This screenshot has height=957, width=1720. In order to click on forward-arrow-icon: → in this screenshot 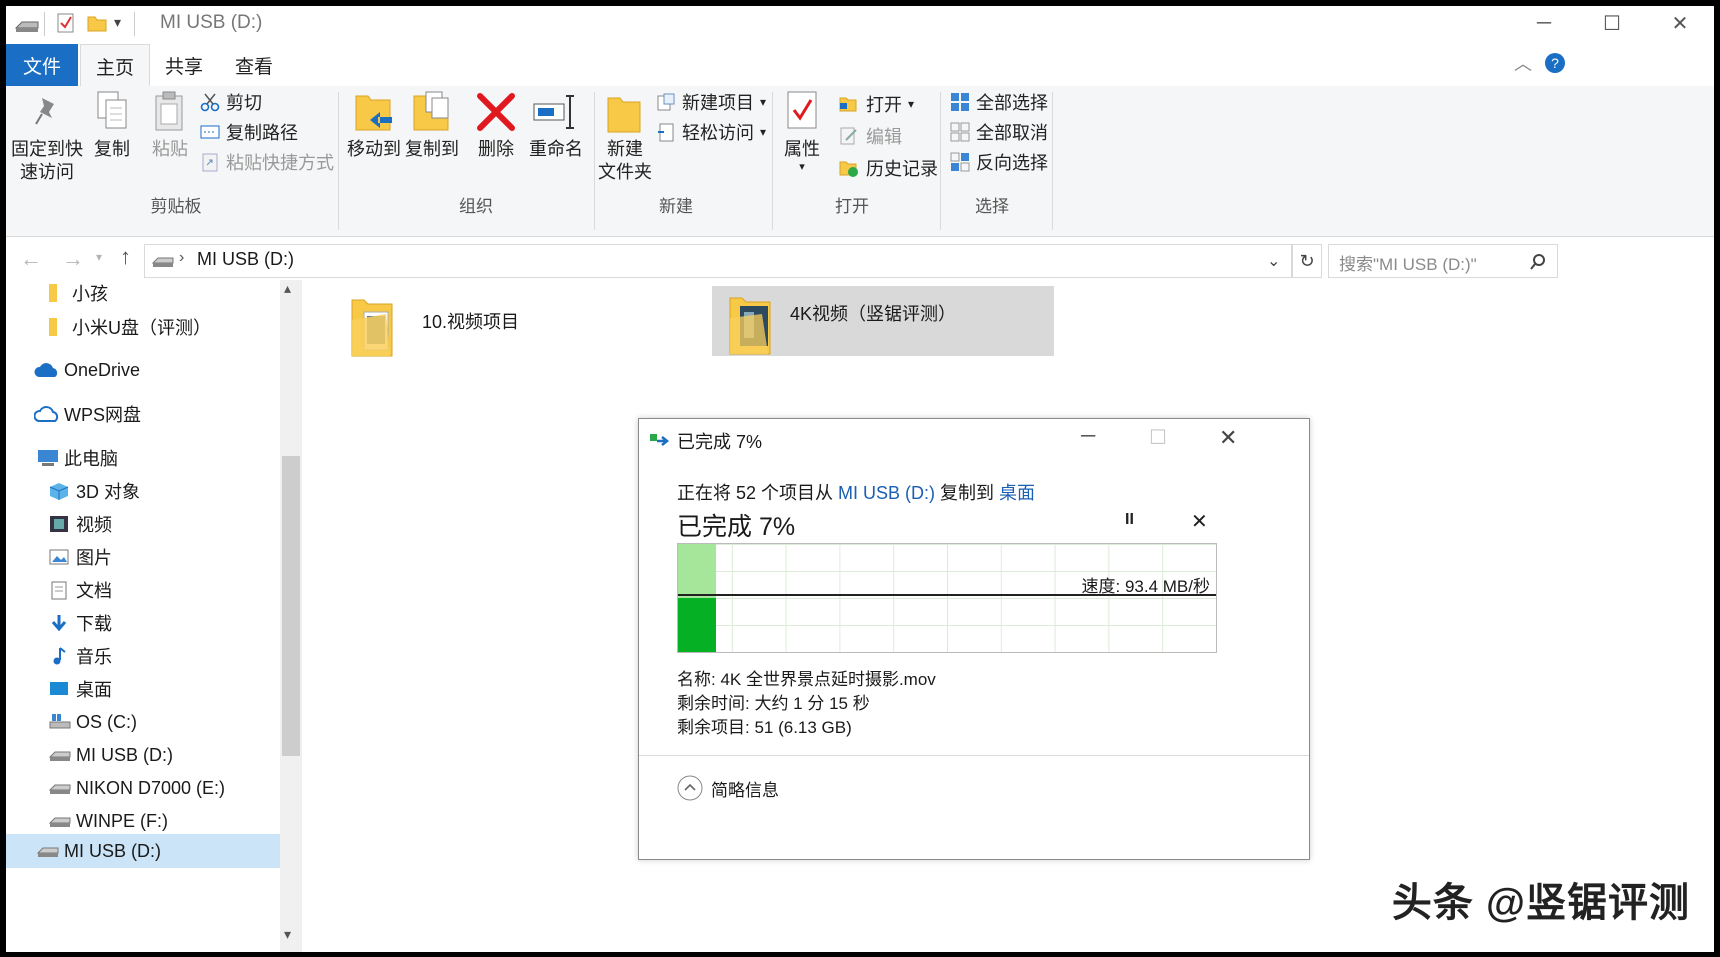, I will do `click(73, 259)`.